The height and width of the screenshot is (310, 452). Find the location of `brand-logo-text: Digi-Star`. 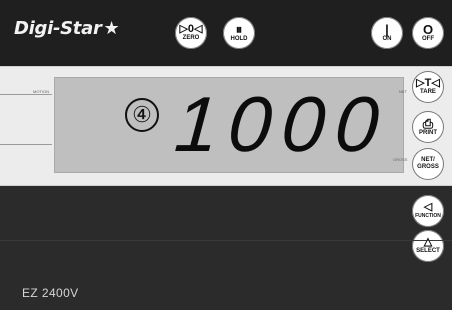

brand-logo-text: Digi-Star is located at coordinates (58, 28).